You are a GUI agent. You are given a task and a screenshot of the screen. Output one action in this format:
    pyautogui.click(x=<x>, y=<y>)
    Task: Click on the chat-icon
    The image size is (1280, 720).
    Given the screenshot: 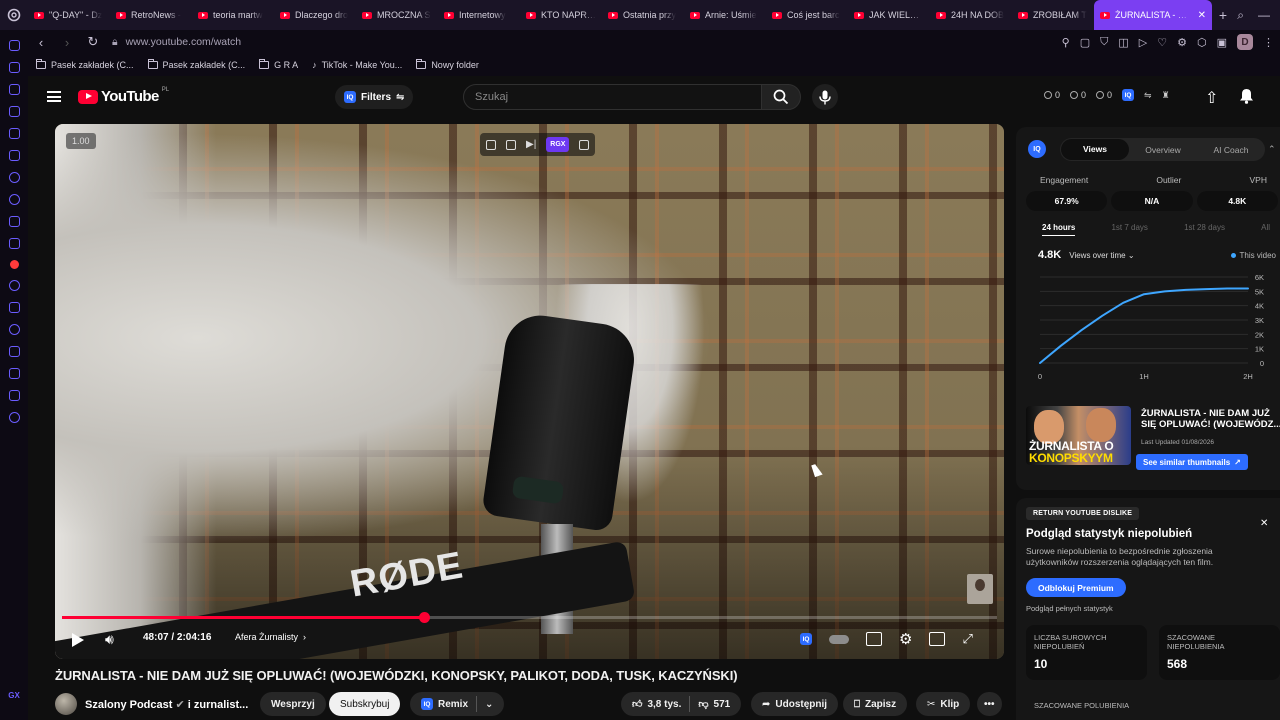 What is the action you would take?
    pyautogui.click(x=14, y=285)
    